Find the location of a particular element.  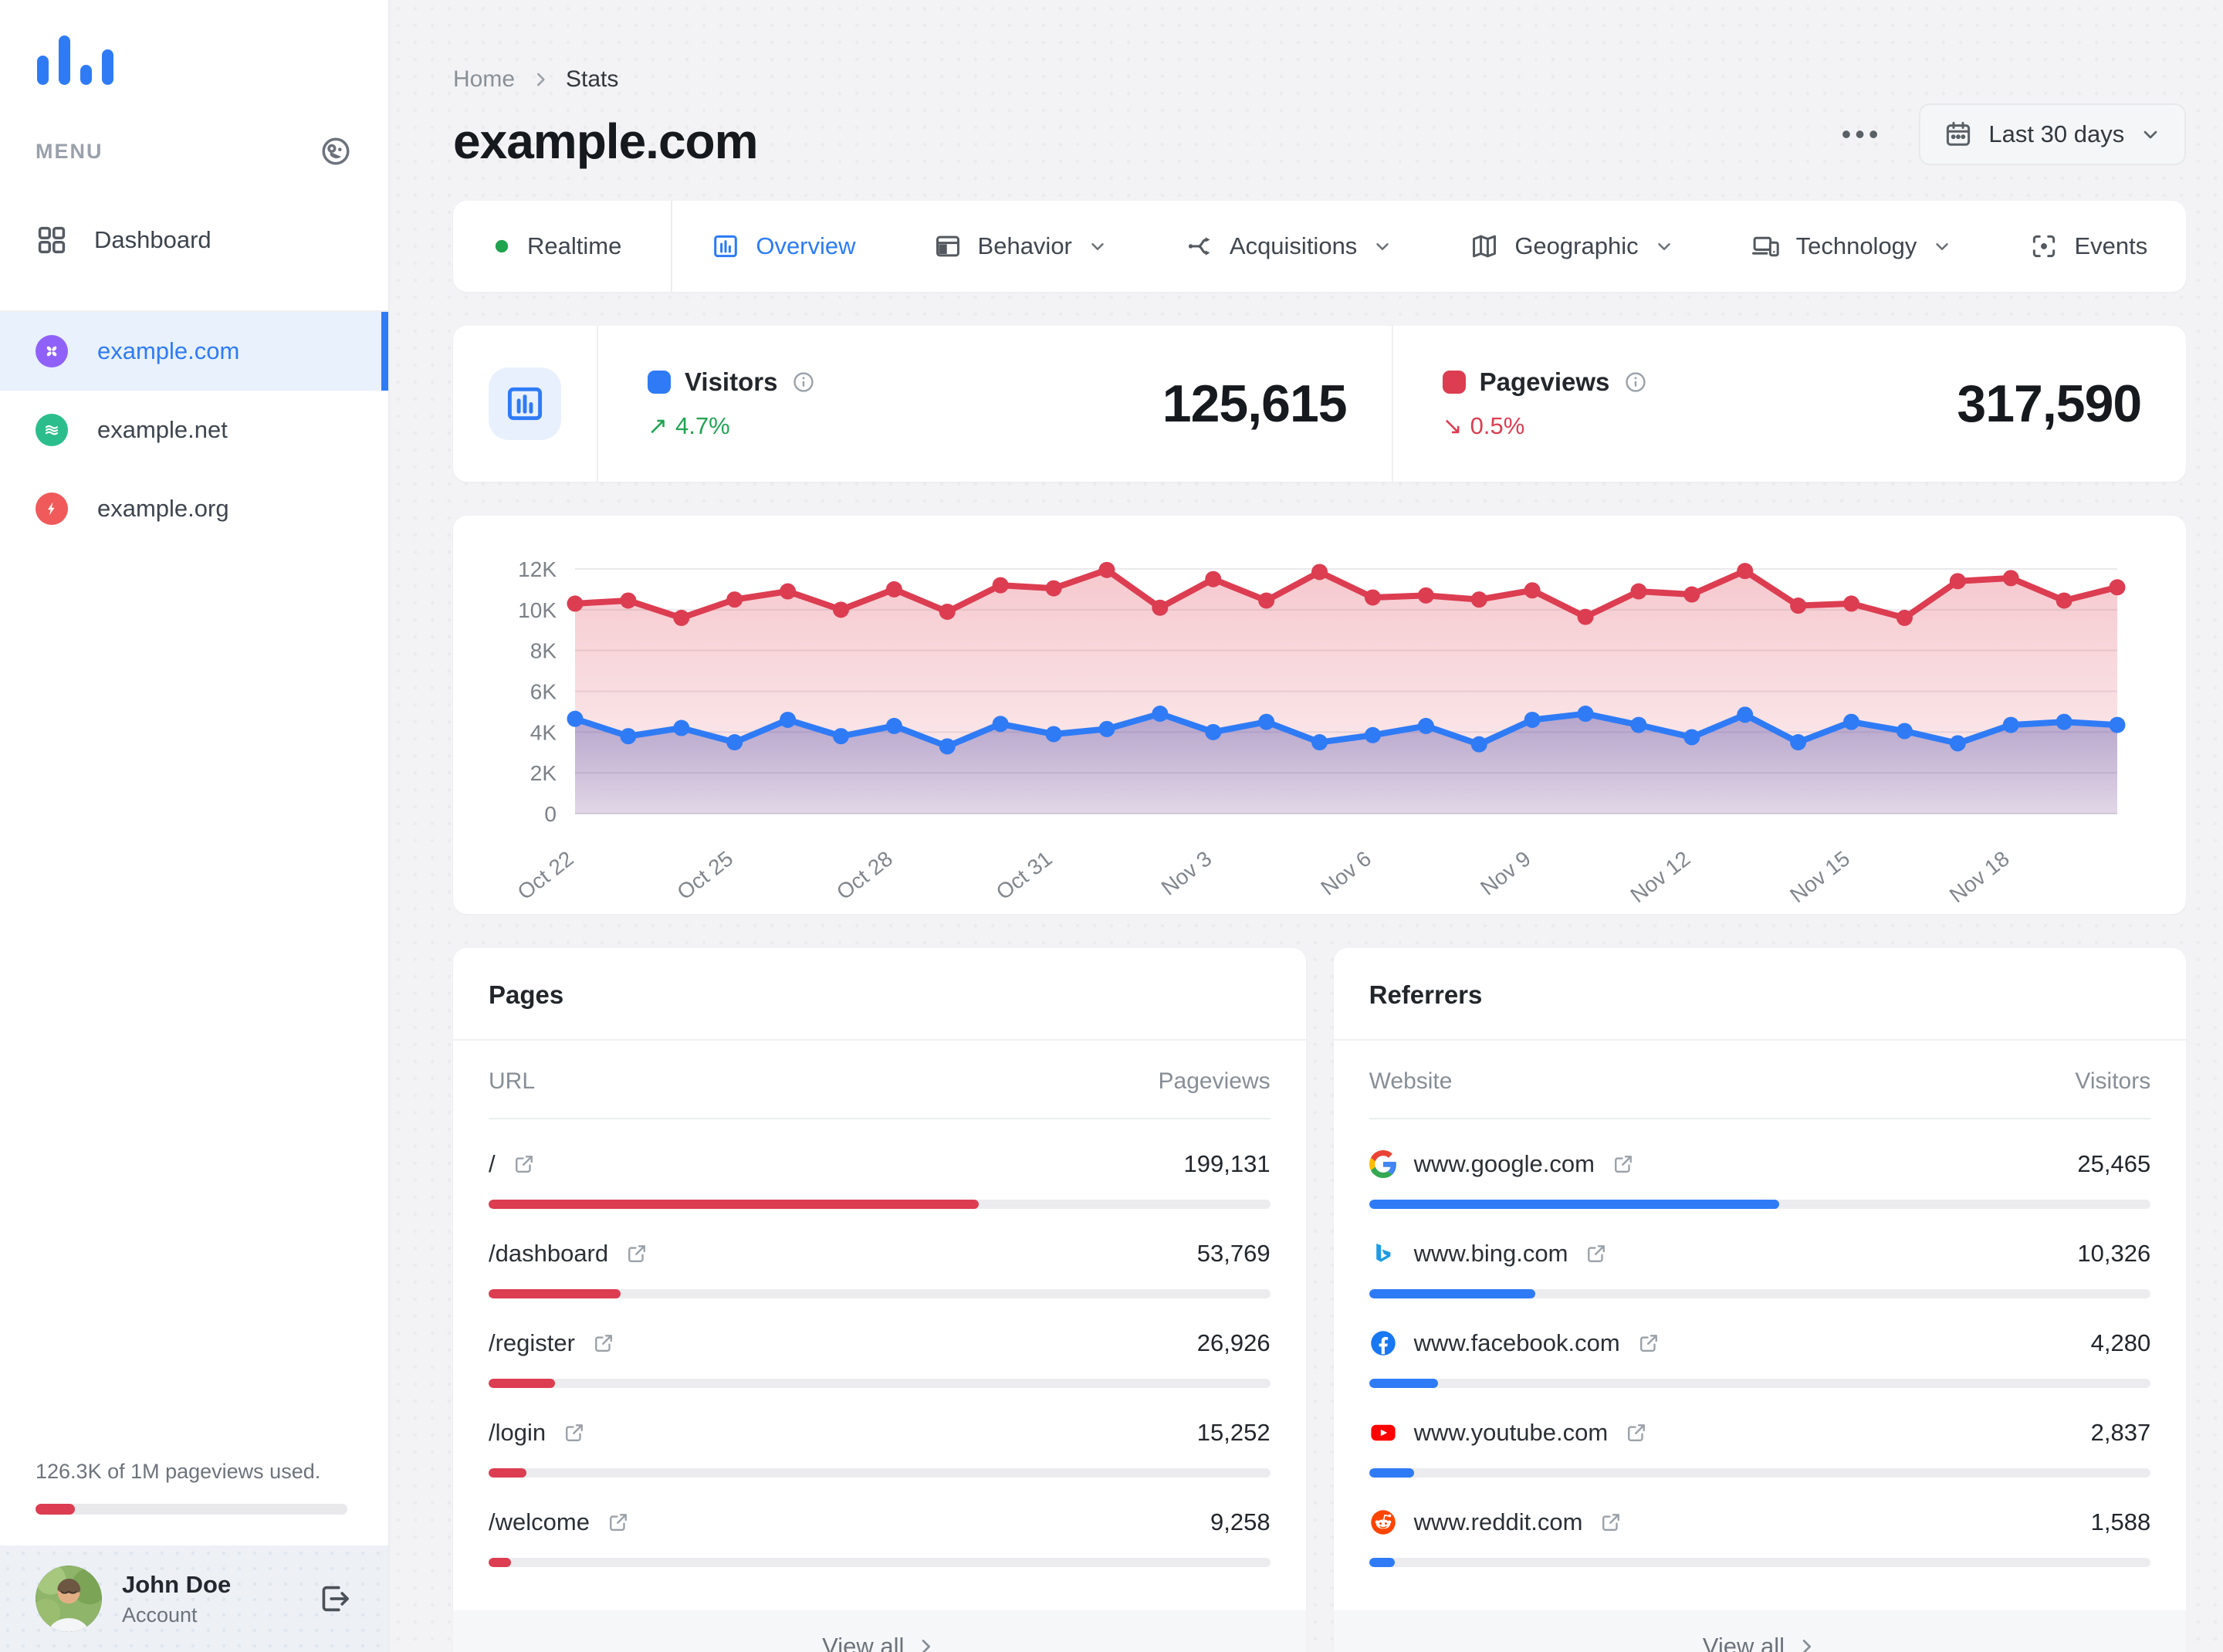

date-range-button: Last 30 days is located at coordinates (2053, 134).